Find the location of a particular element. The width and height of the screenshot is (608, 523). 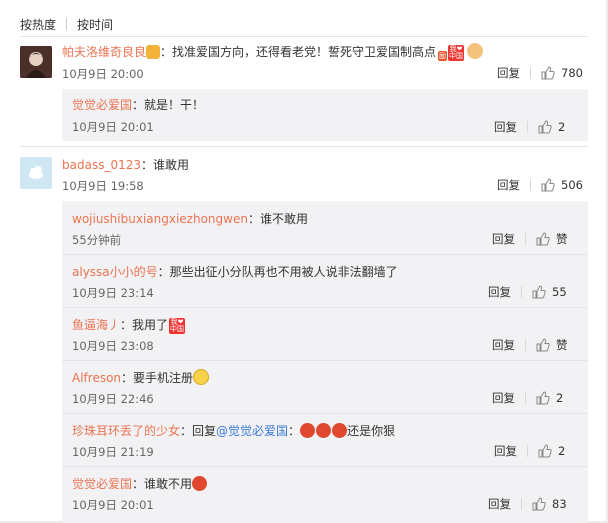

fist-emoji-icon is located at coordinates (475, 51).